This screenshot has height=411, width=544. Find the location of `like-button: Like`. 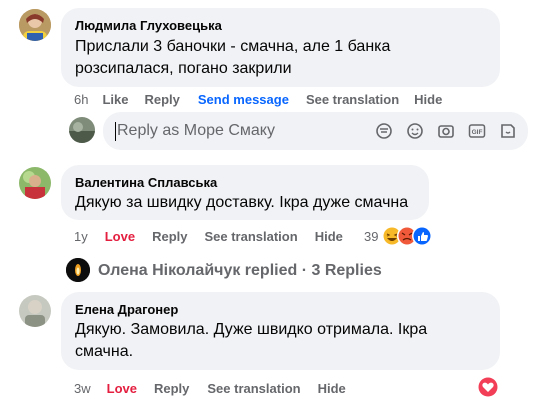

like-button: Like is located at coordinates (115, 99).